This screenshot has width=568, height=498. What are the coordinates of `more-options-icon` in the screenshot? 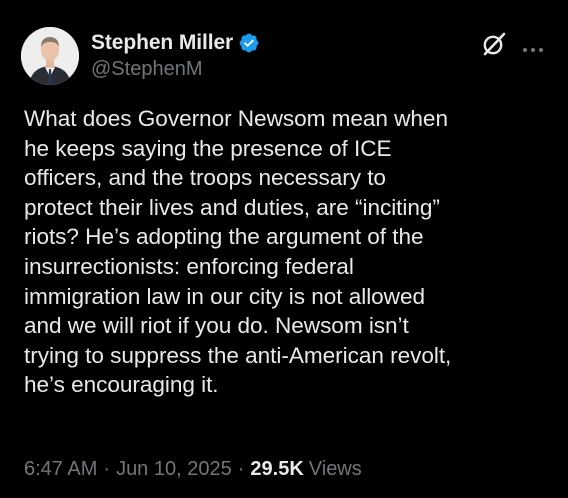 It's located at (533, 46).